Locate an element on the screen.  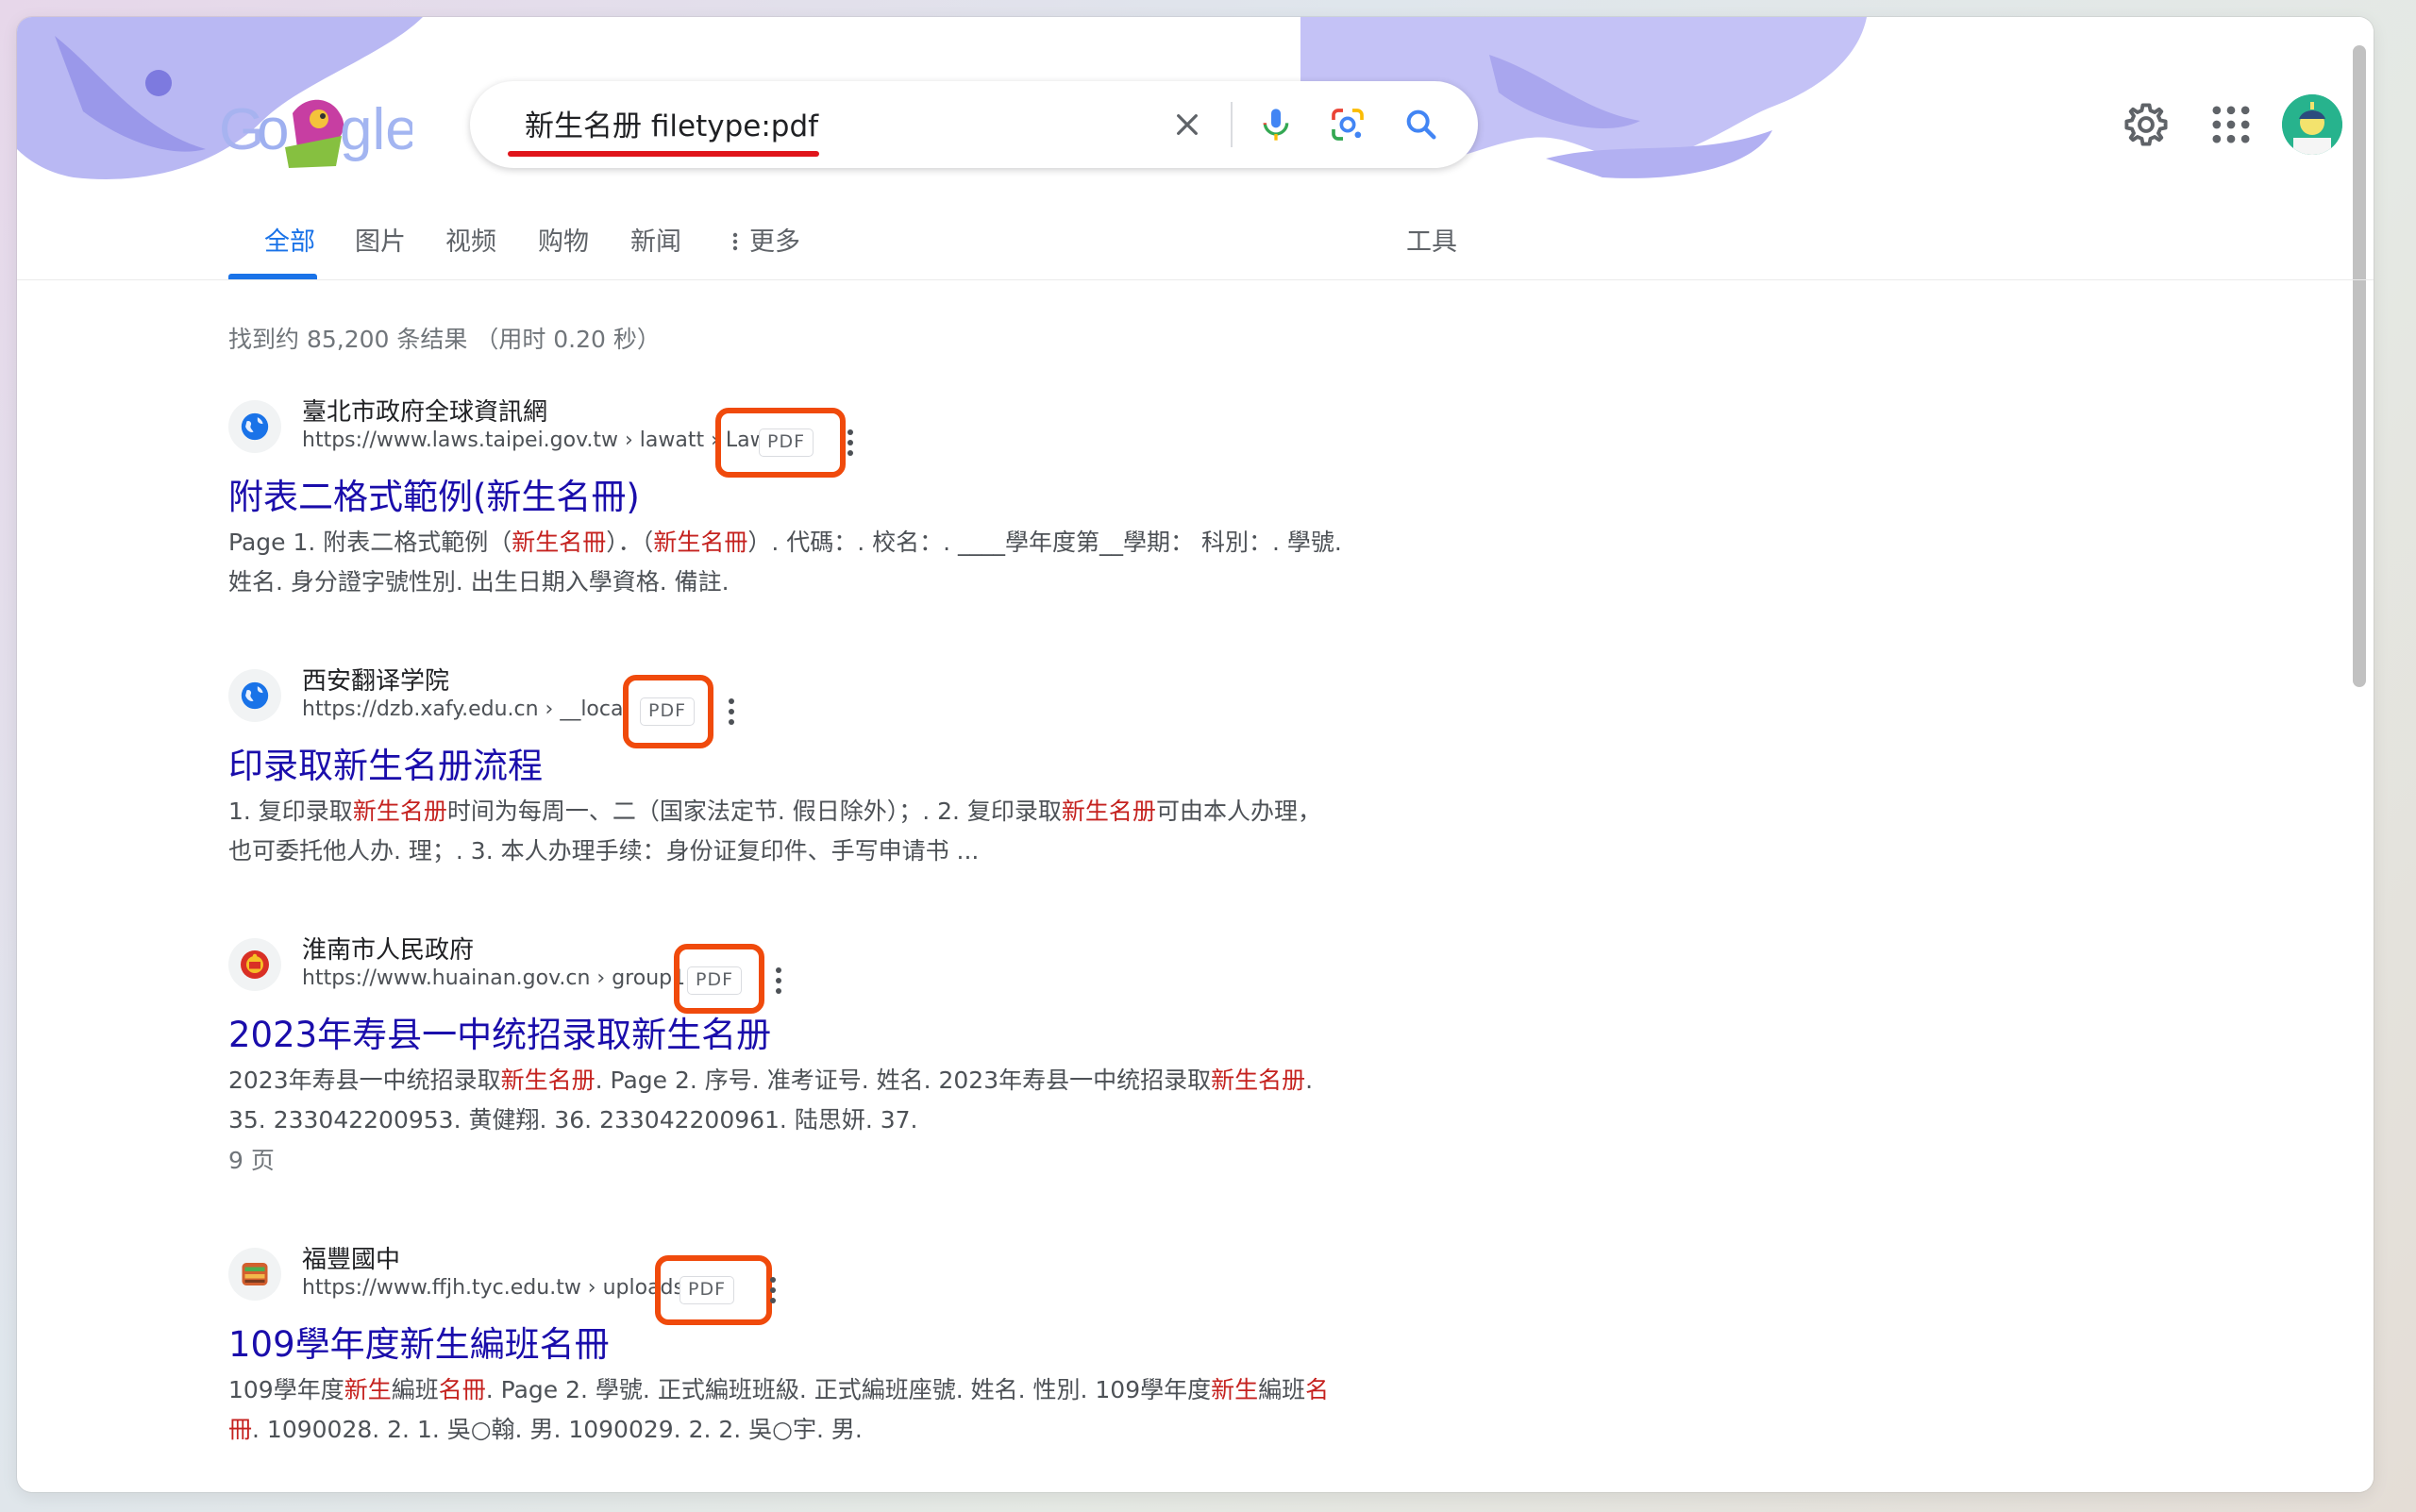
tab-more-label: 更多 is located at coordinates (775, 242).